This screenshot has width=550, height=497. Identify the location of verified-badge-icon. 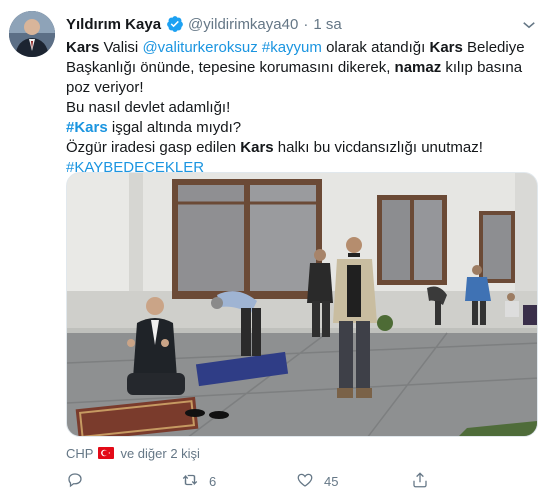
(175, 24).